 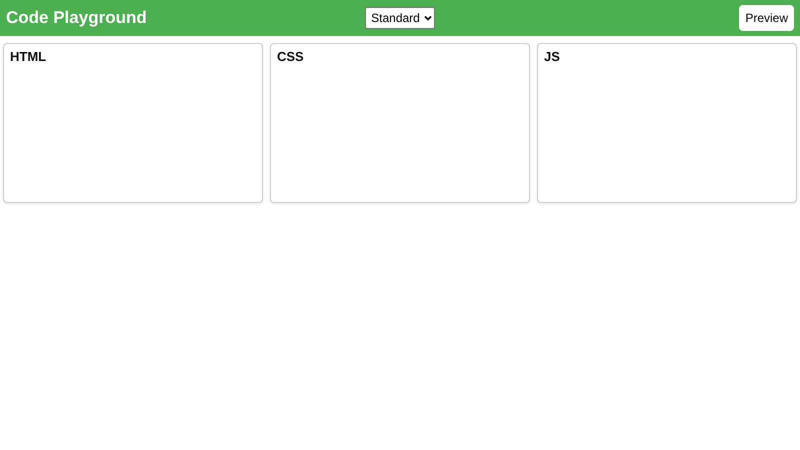 What do you see at coordinates (29, 56) in the screenshot?
I see `panel-label: HTML` at bounding box center [29, 56].